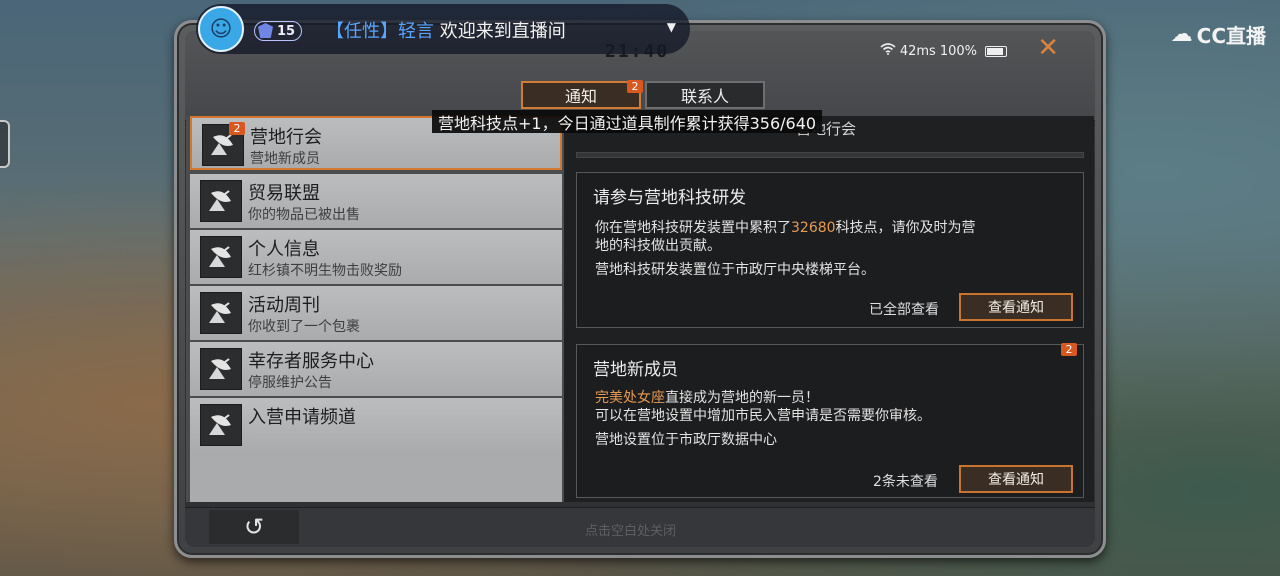  What do you see at coordinates (742, 398) in the screenshot?
I see `card-text: 直接成为营地的新一员！` at bounding box center [742, 398].